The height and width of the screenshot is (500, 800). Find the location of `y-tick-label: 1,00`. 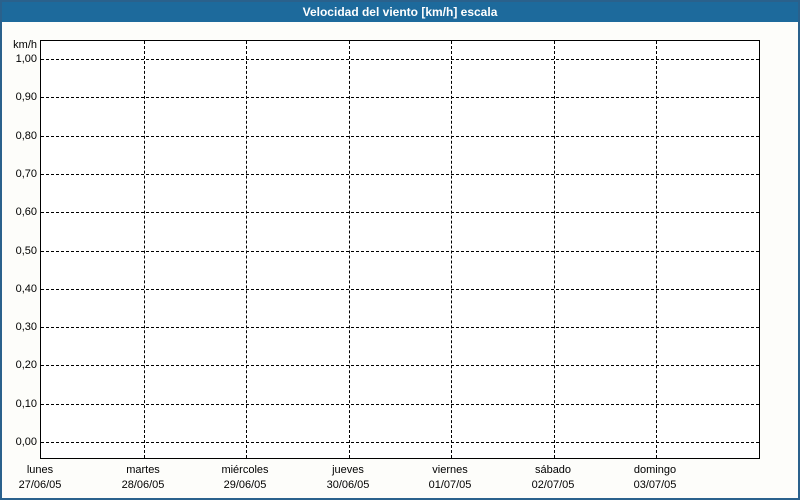

y-tick-label: 1,00 is located at coordinates (26, 59).